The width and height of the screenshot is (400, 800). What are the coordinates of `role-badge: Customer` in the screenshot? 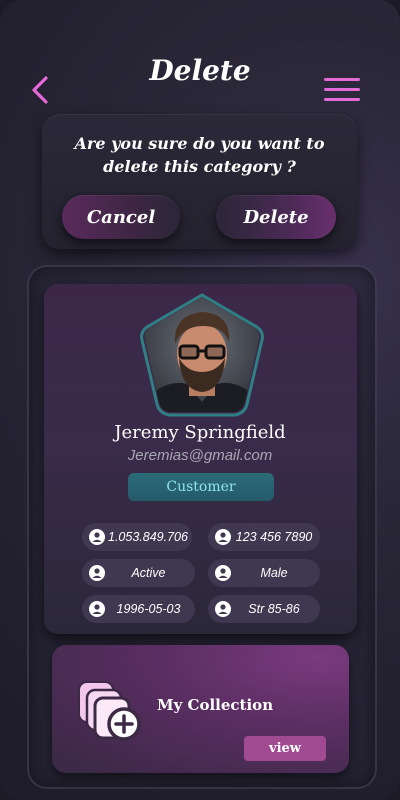 It's located at (201, 487).